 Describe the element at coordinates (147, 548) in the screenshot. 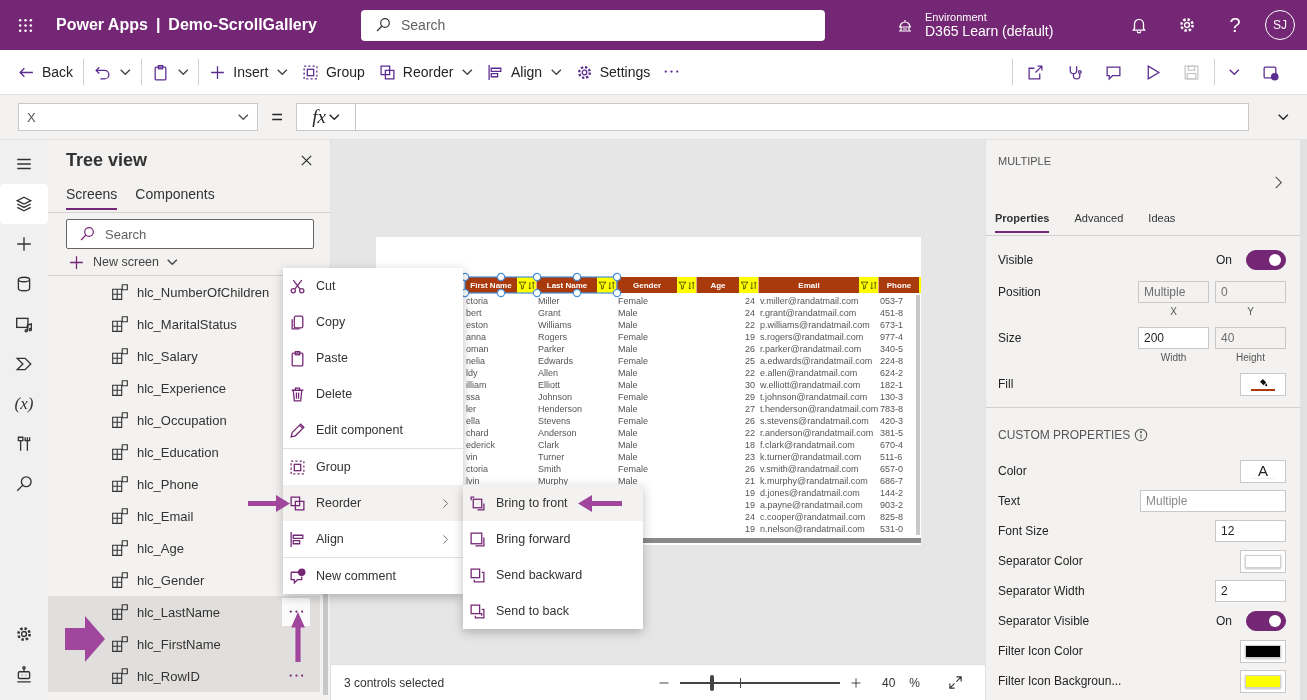

I see `tree-item: hlc_Age` at that location.